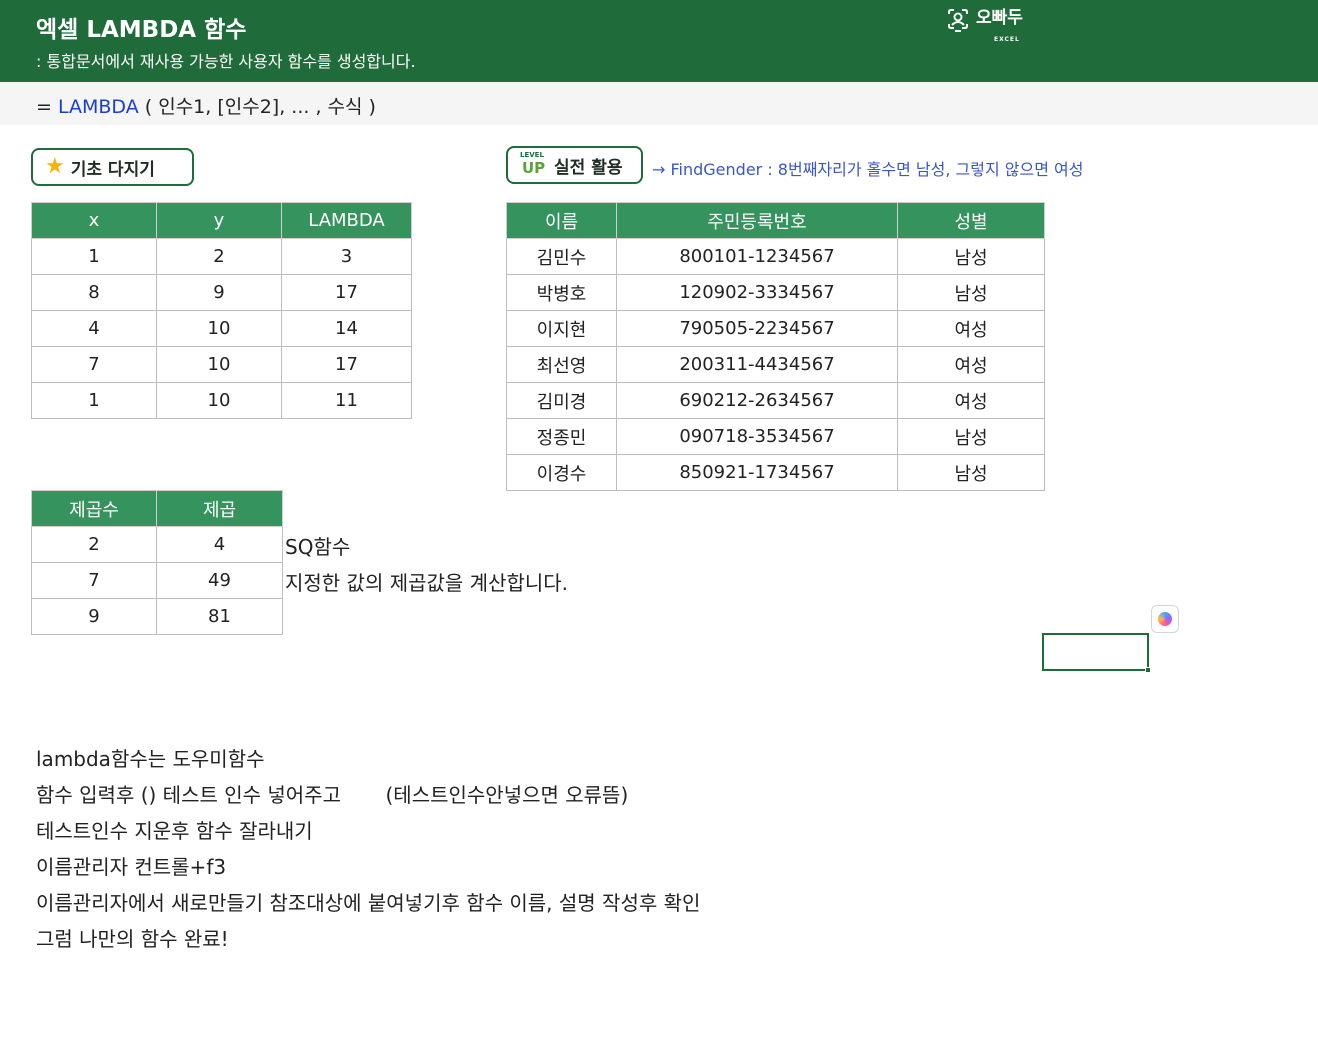  I want to click on table-row: 이지현 790505-2234567 여성, so click(775, 328).